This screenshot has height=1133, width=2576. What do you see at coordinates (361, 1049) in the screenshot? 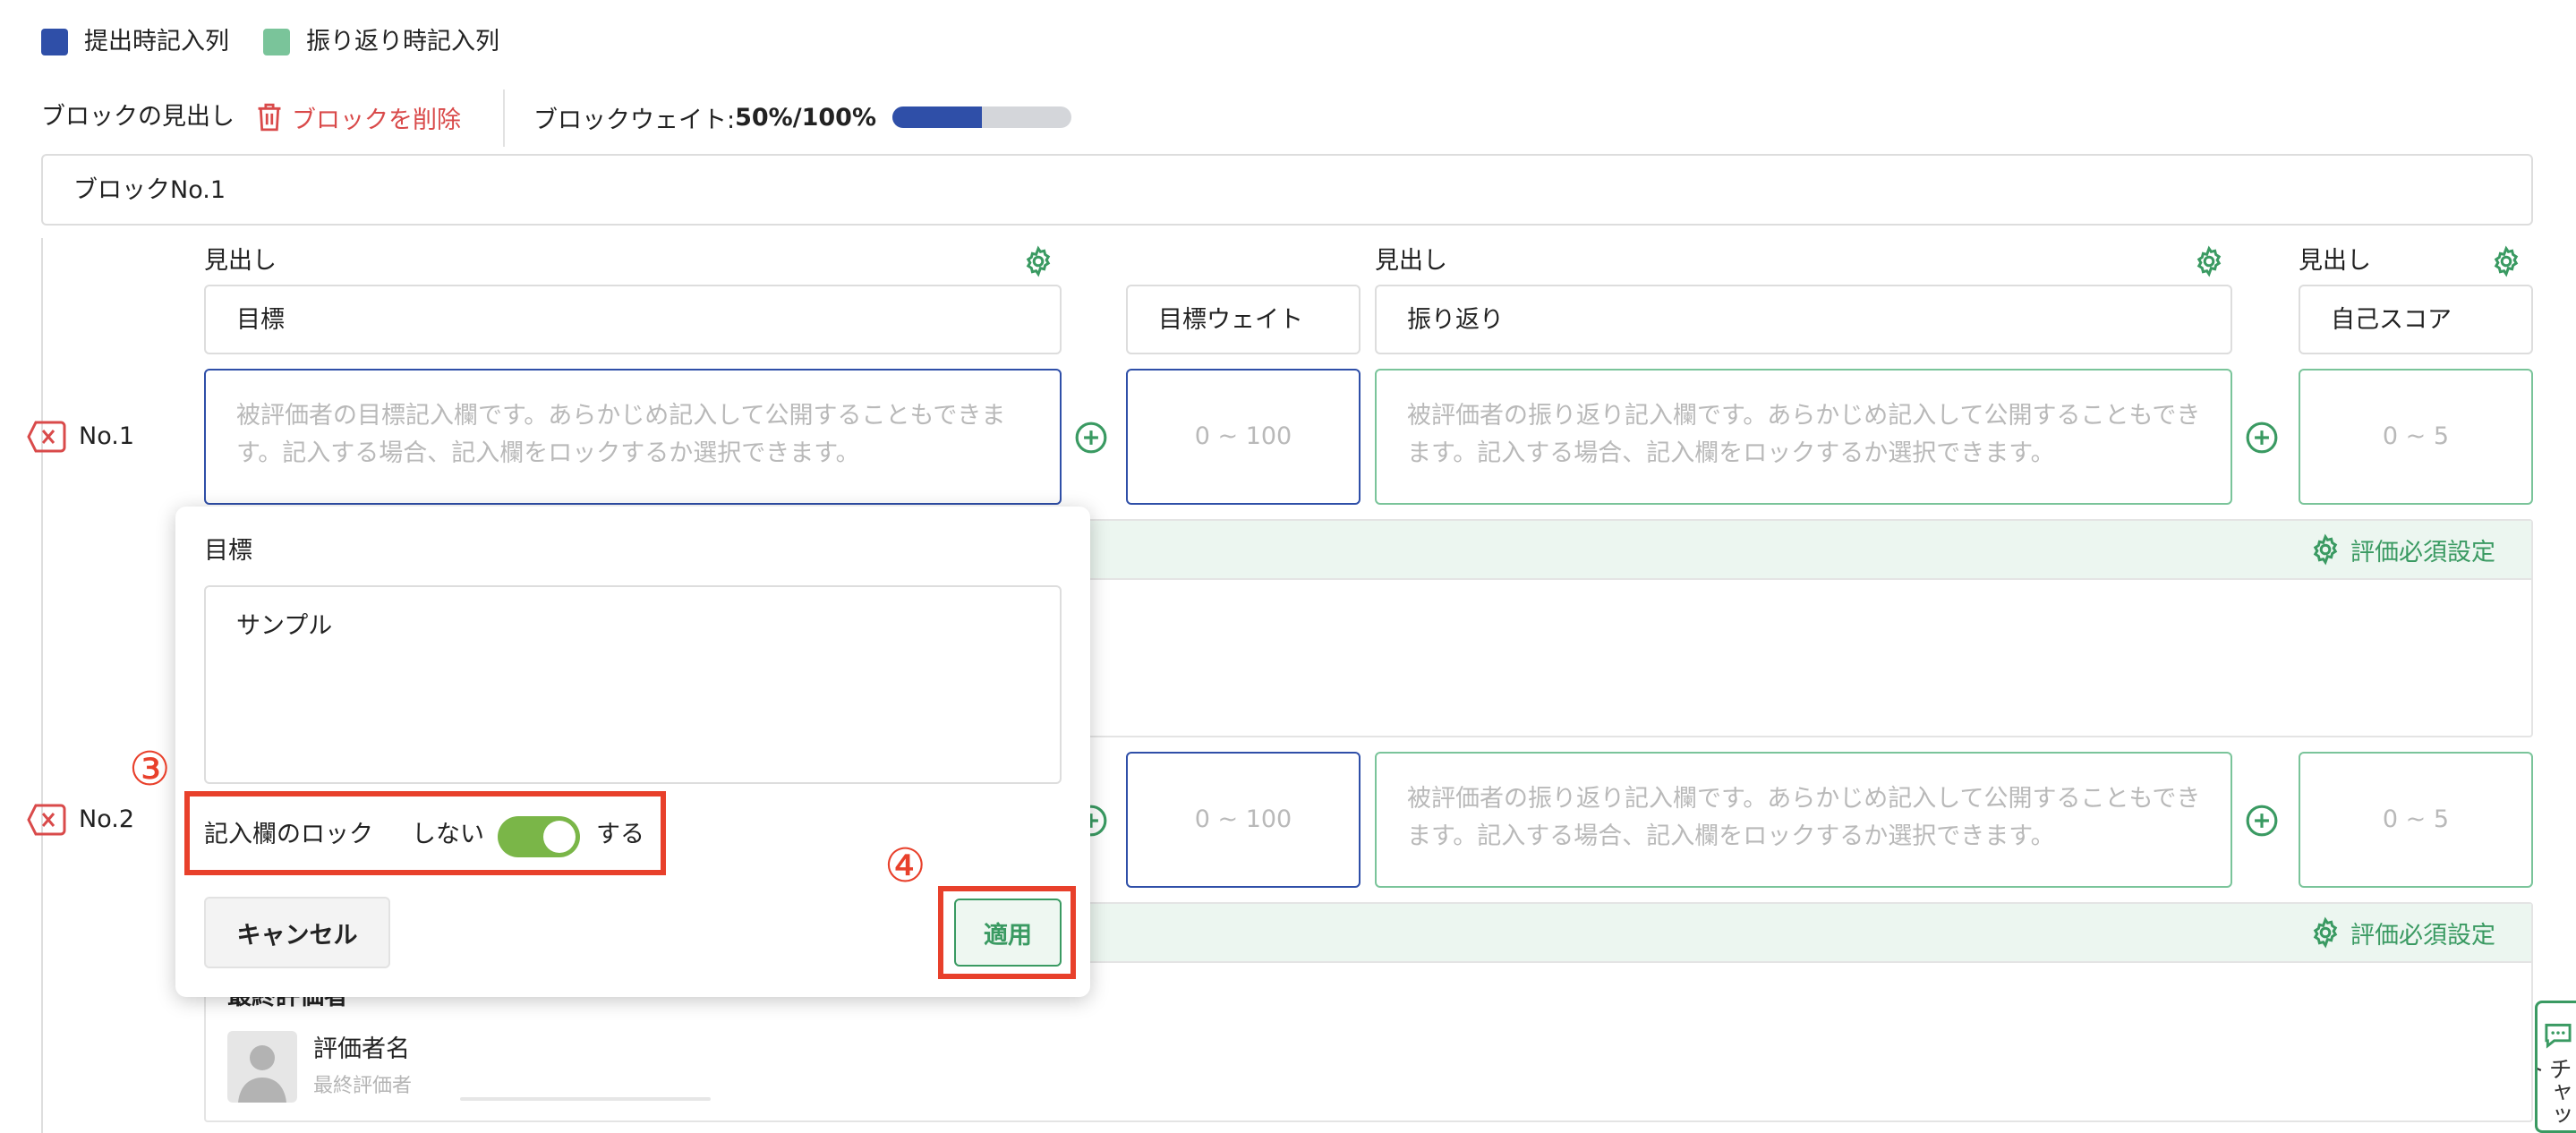
I see `final-evaluator-name: 評価者名` at bounding box center [361, 1049].